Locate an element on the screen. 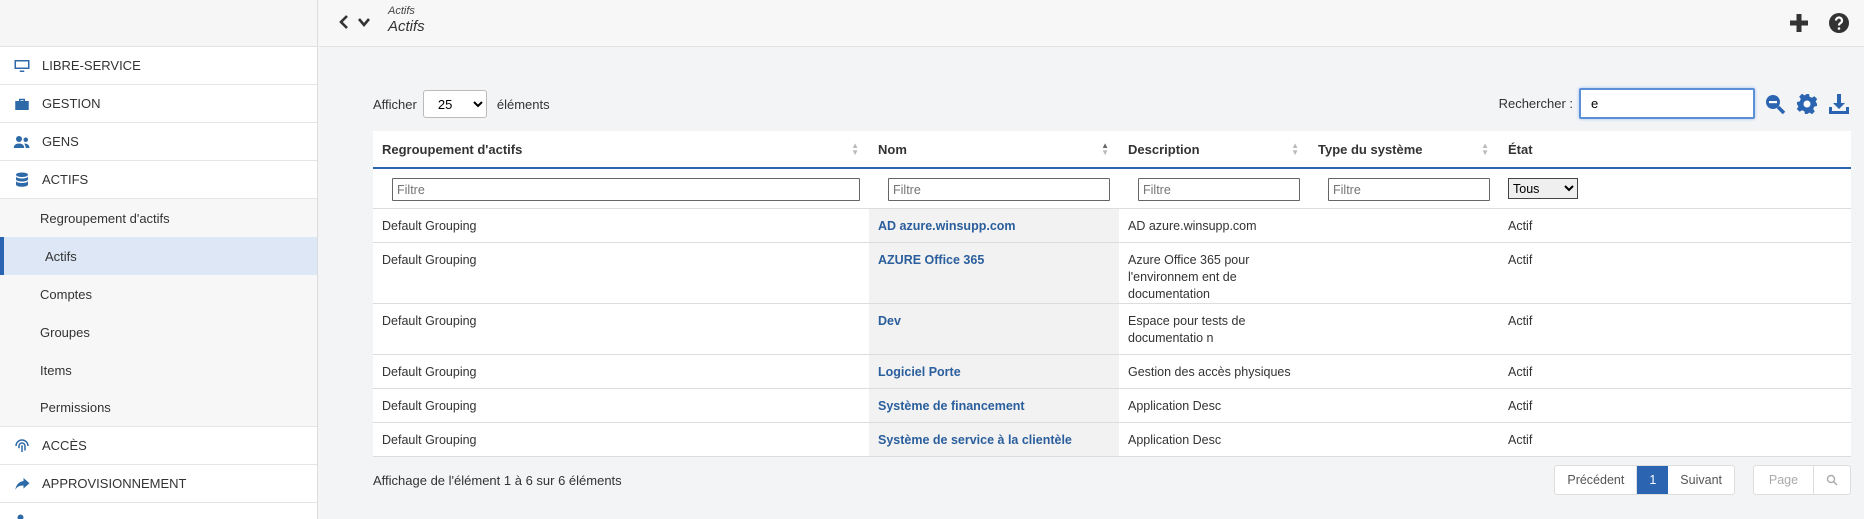  page-title: Actifs is located at coordinates (406, 26).